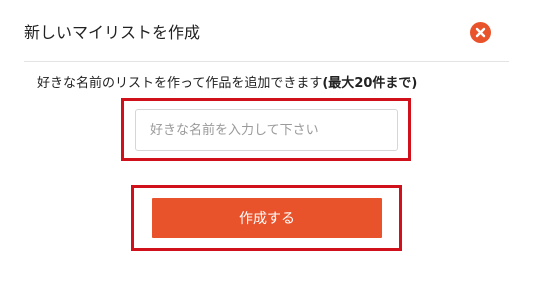 This screenshot has width=533, height=304. Describe the element at coordinates (266, 61) in the screenshot. I see `header-divider` at that location.